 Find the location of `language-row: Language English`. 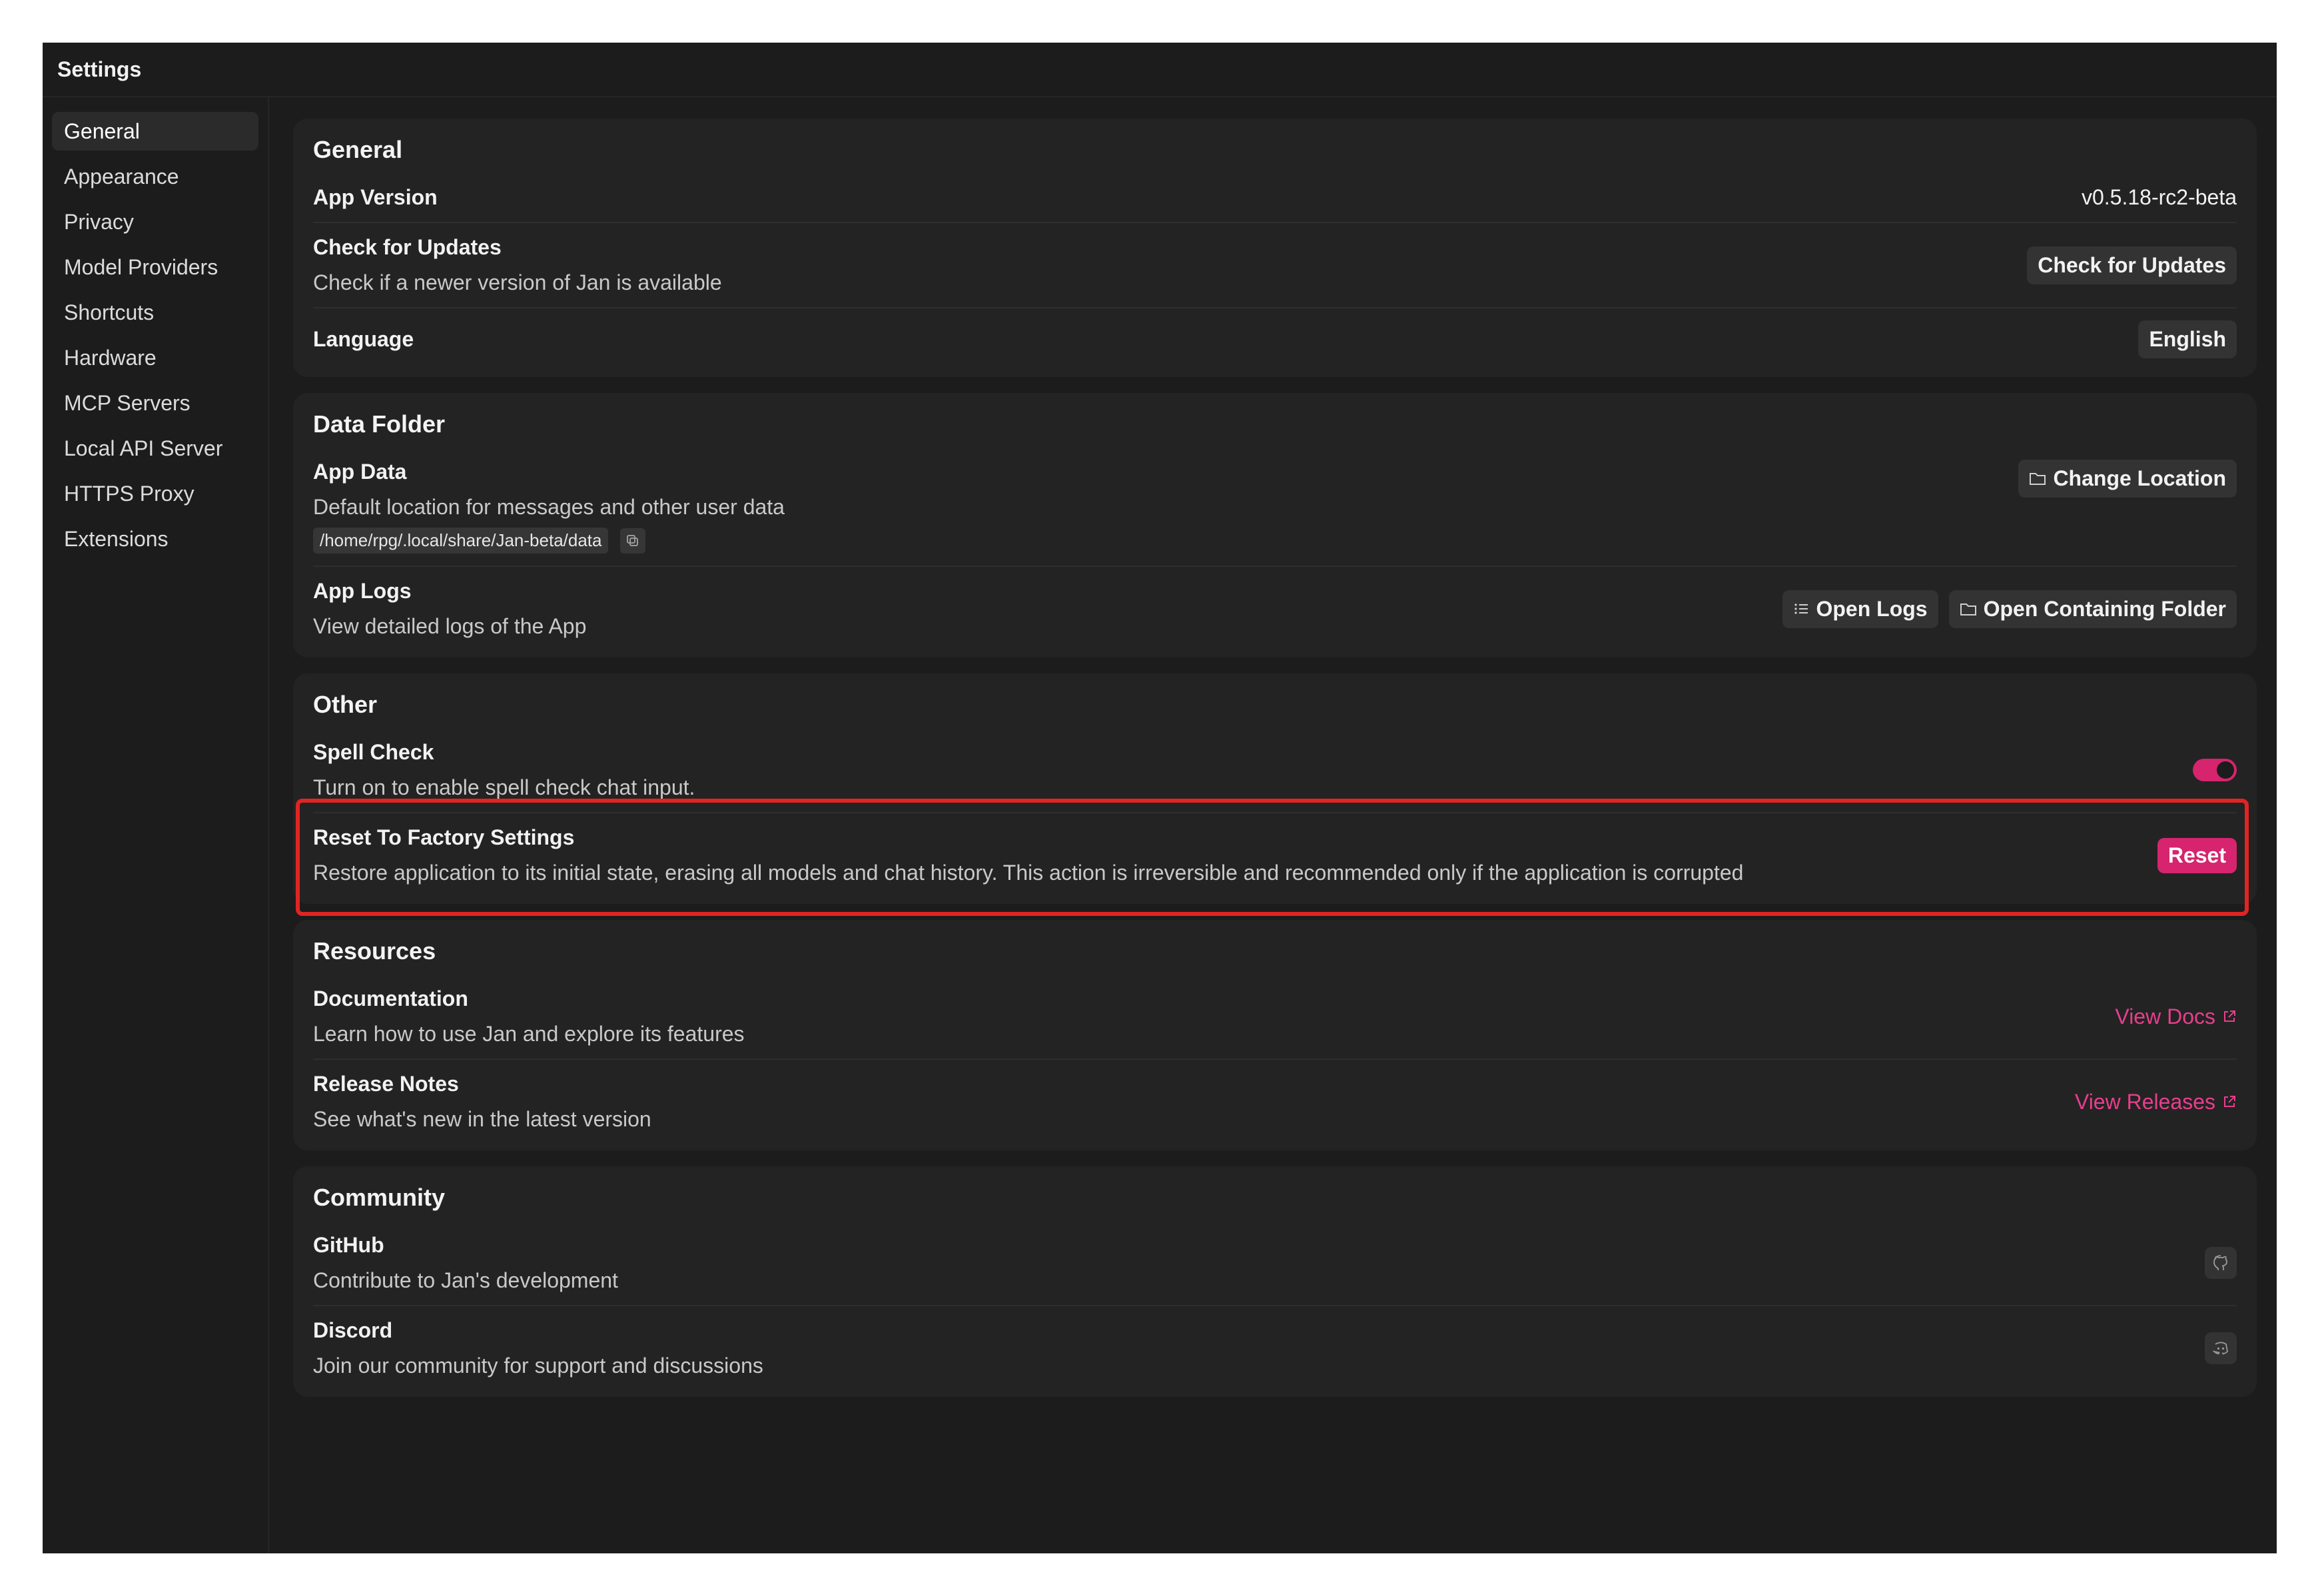

language-row: Language English is located at coordinates (1275, 339).